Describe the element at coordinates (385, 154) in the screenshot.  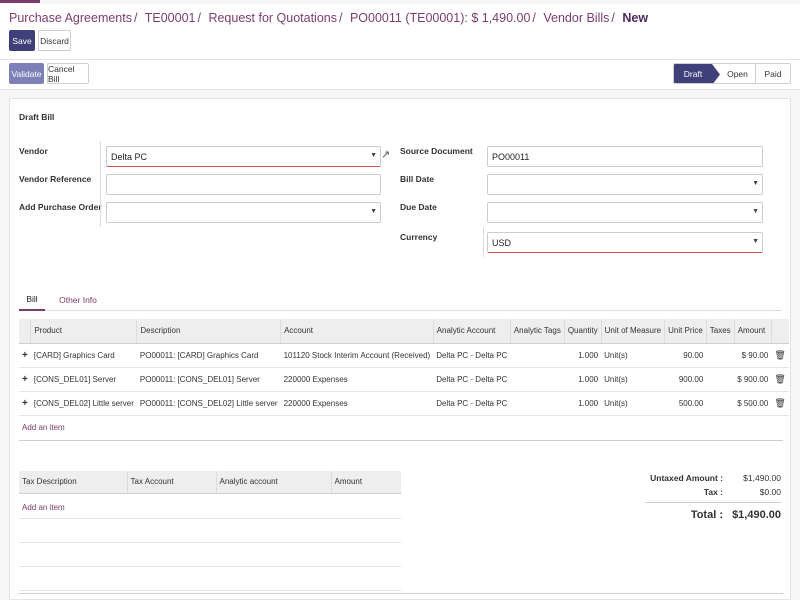
I see `external-link-icon: ↗` at that location.